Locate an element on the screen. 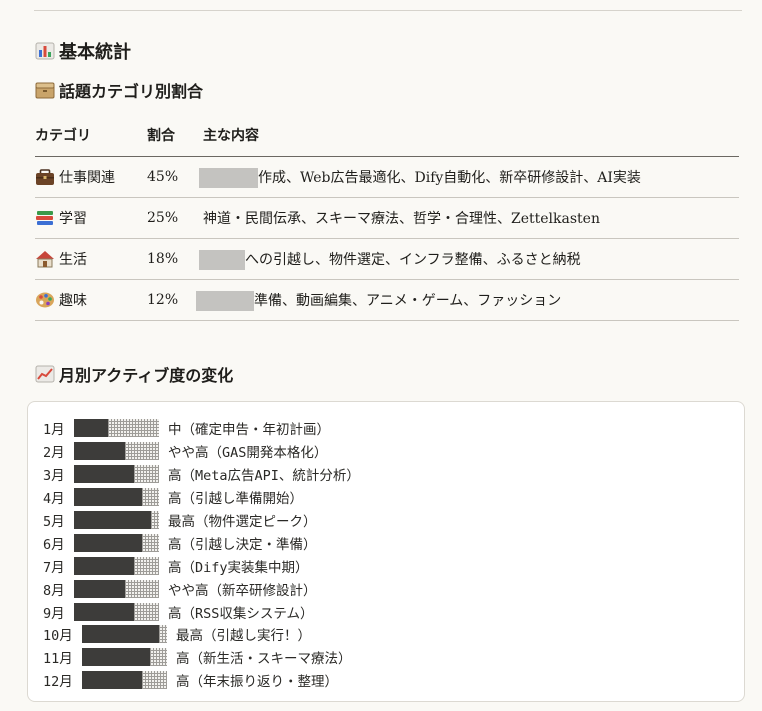  activity-line: 3月 高（Meta広告API、統計分析） is located at coordinates (201, 474).